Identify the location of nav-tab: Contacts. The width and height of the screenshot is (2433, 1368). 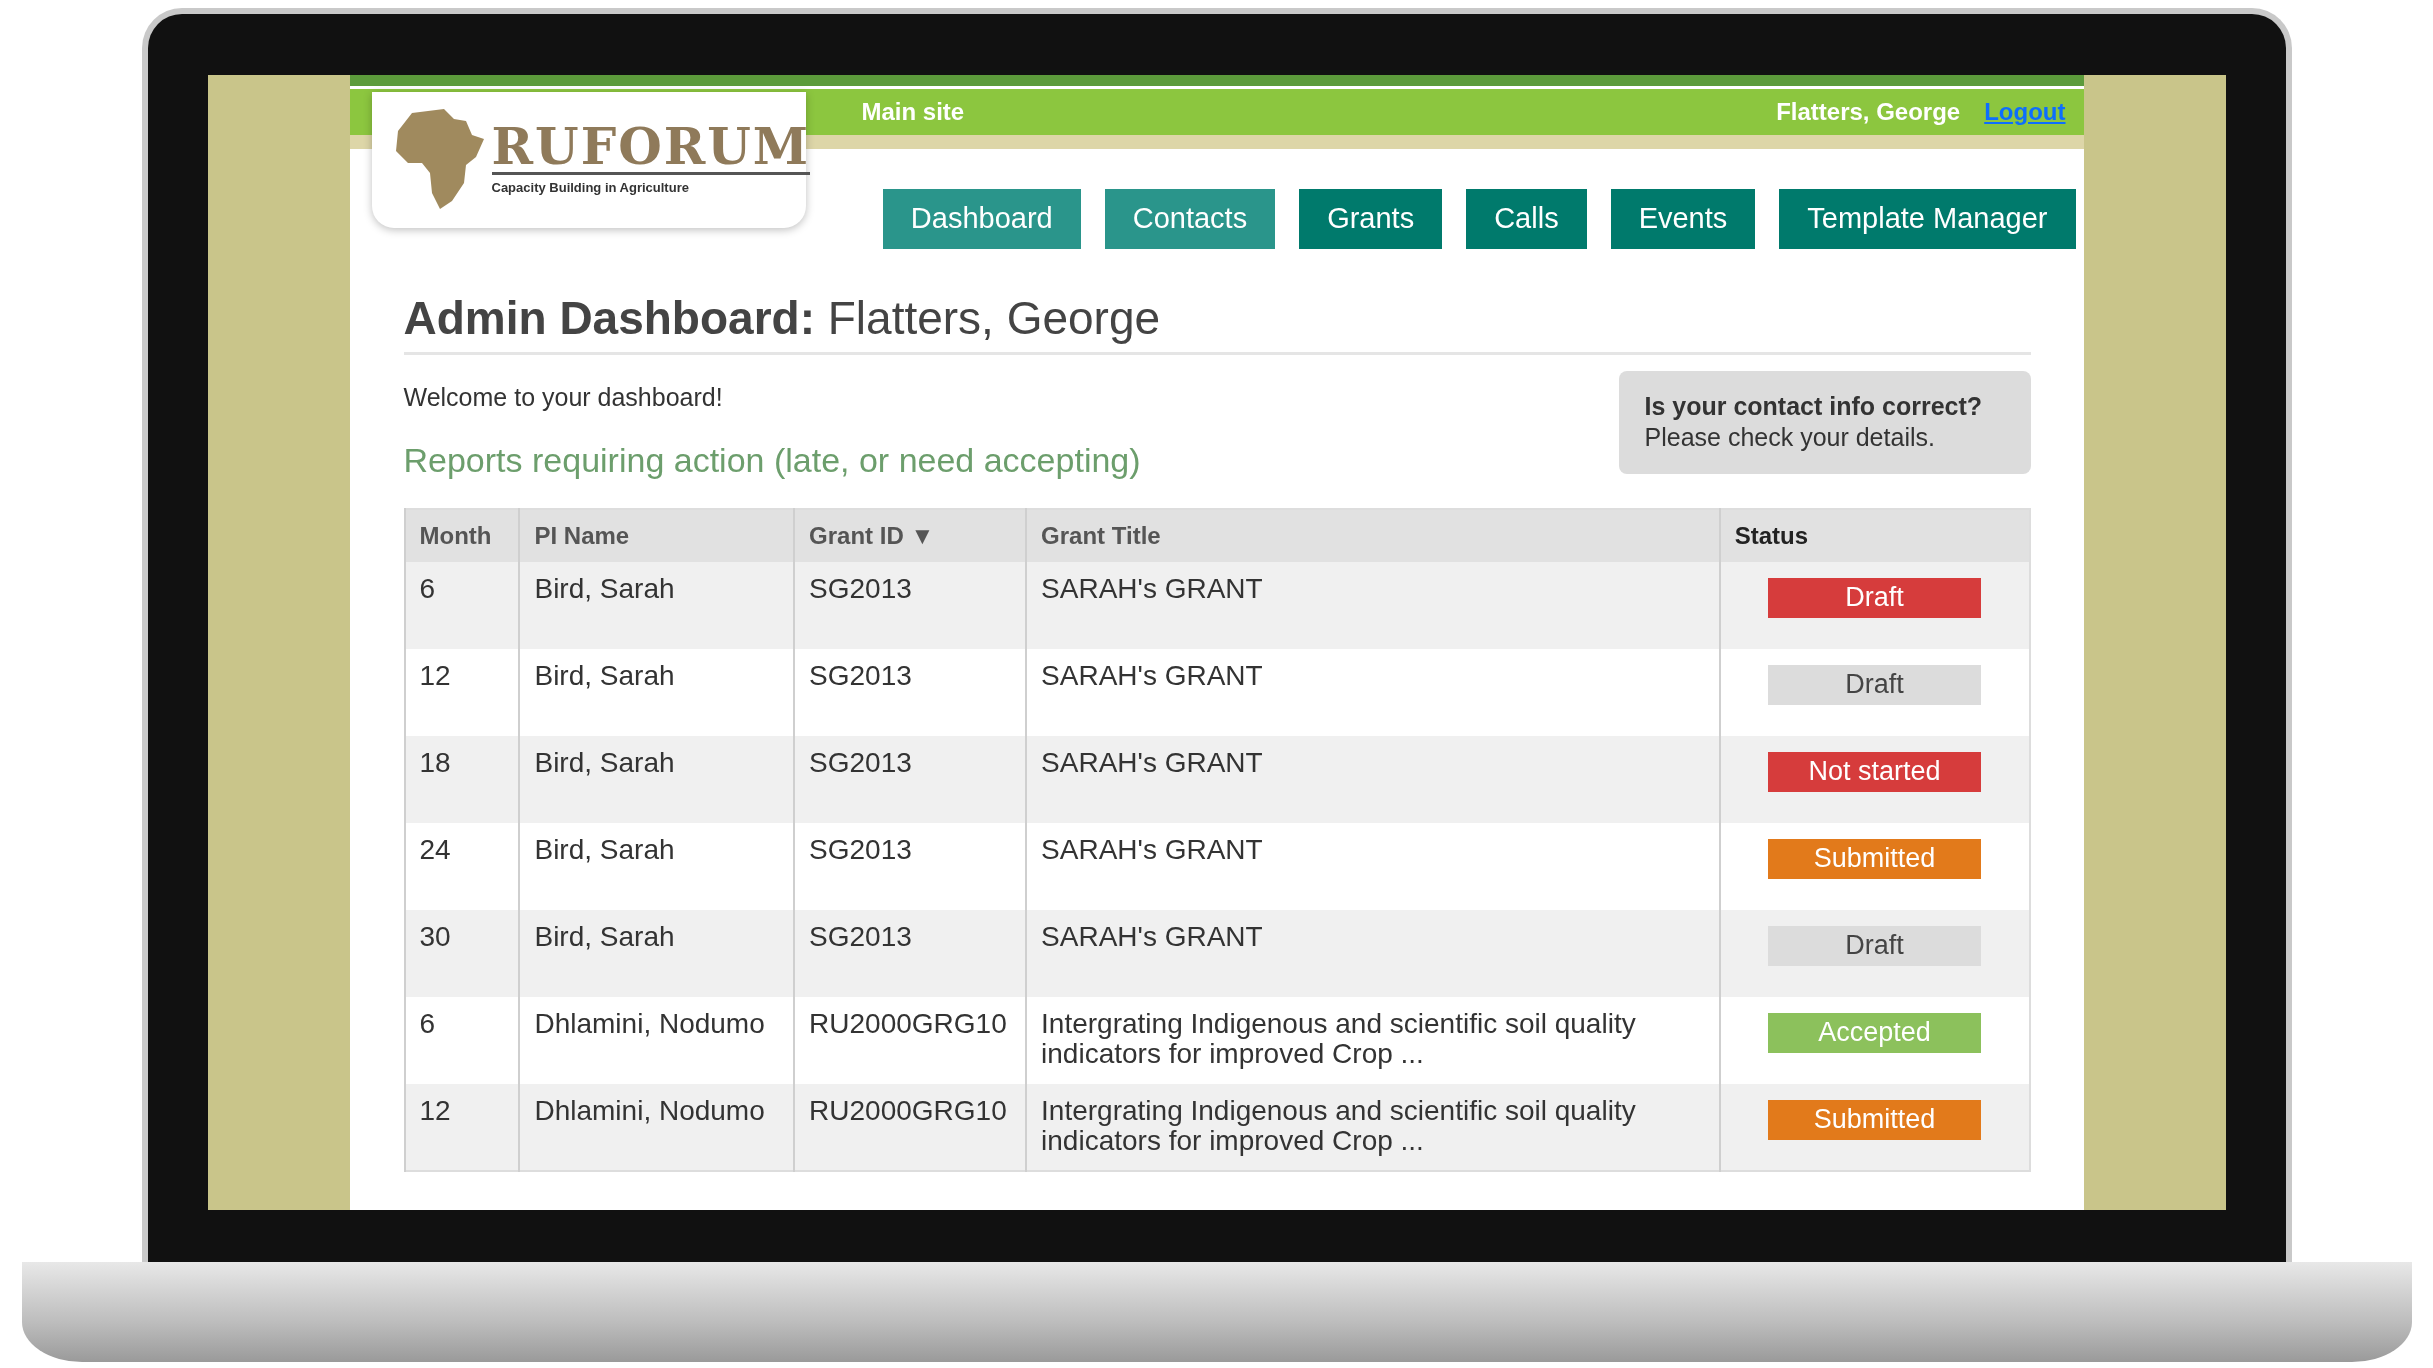
(1190, 219).